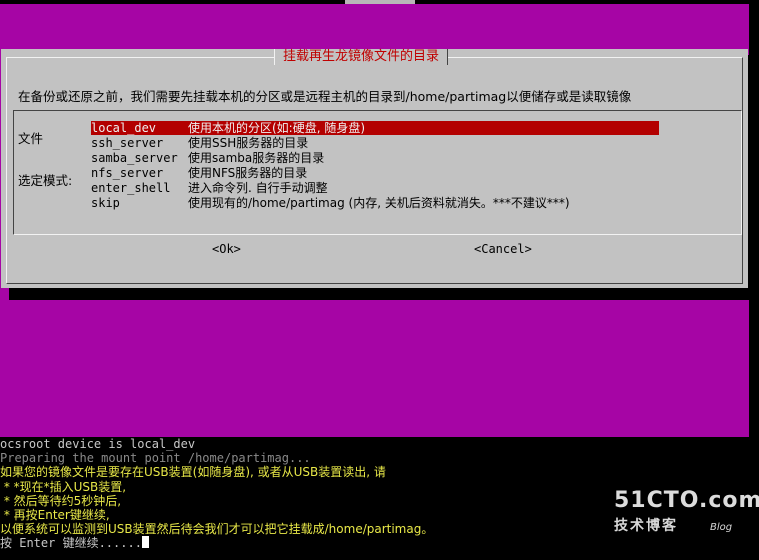 Image resolution: width=759 pixels, height=560 pixels. Describe the element at coordinates (61, 500) in the screenshot. I see `terminal-line-text: * 然后等待约5秒钟后,` at that location.